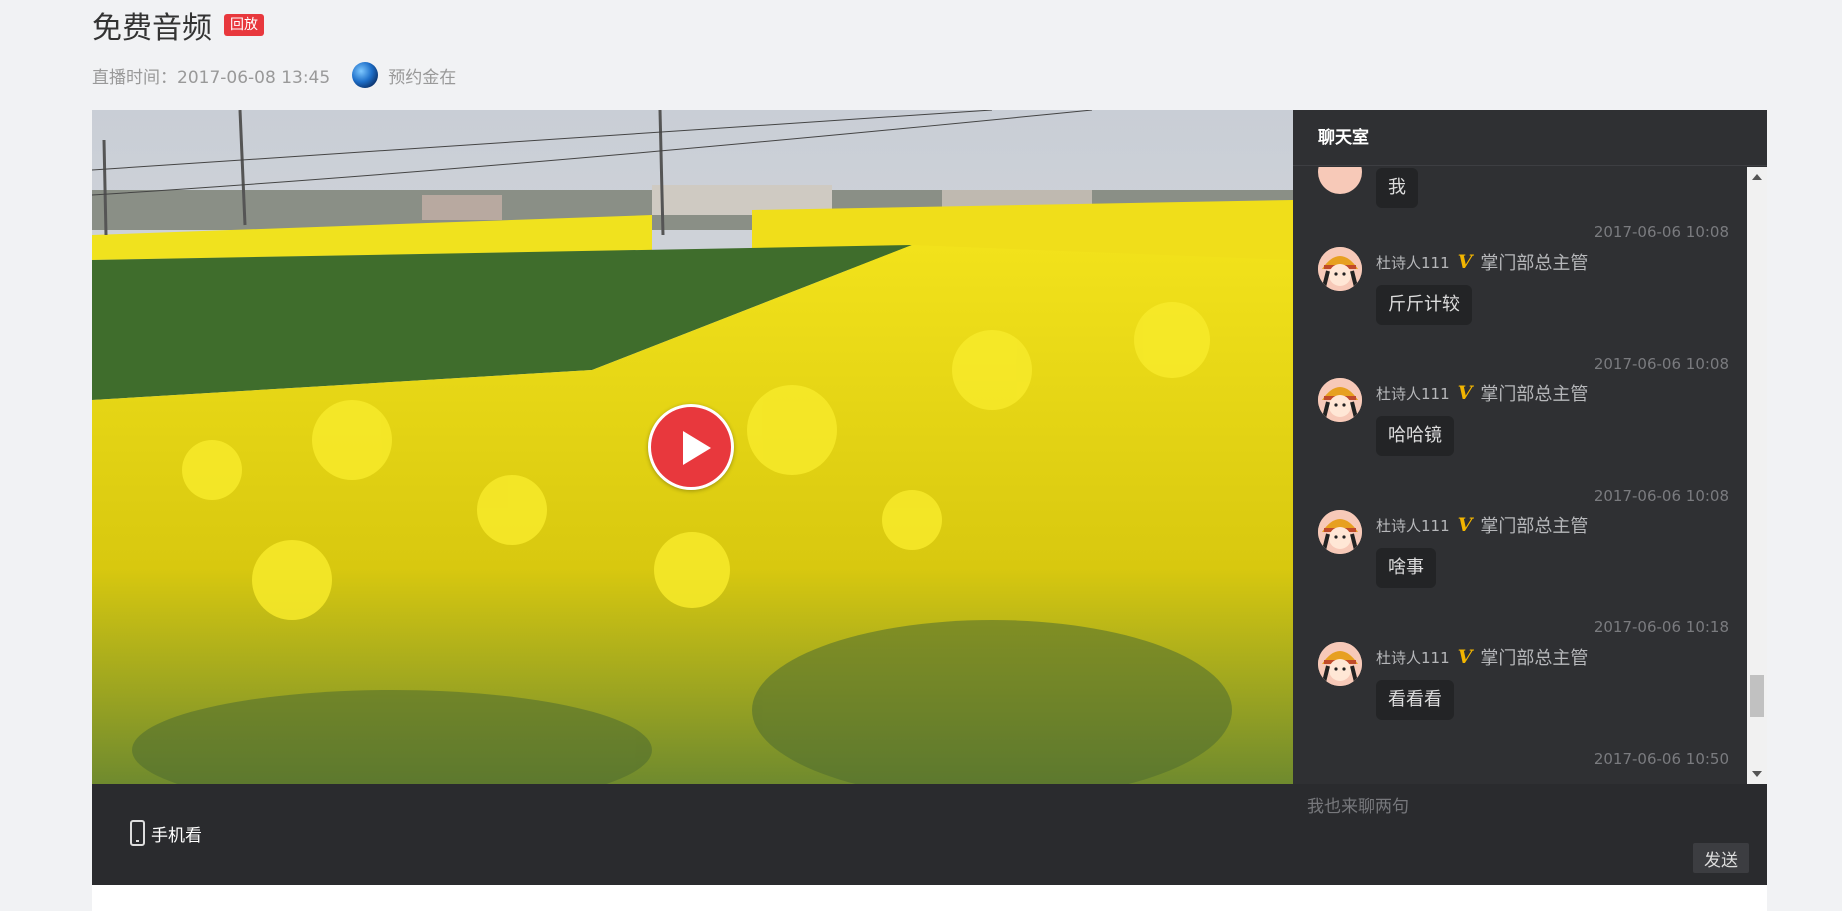  I want to click on player-bottom-bar: 手机看 发送, so click(929, 834).